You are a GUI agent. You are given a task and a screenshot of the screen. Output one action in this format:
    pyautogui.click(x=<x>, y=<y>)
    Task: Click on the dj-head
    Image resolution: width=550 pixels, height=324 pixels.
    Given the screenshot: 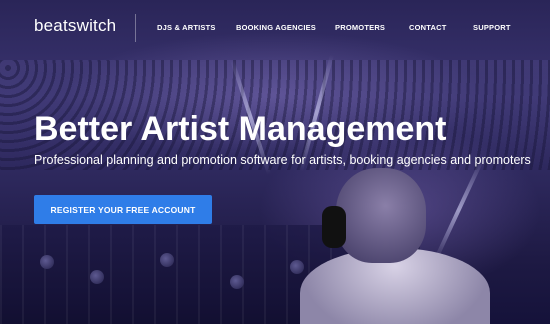 What is the action you would take?
    pyautogui.click(x=381, y=215)
    